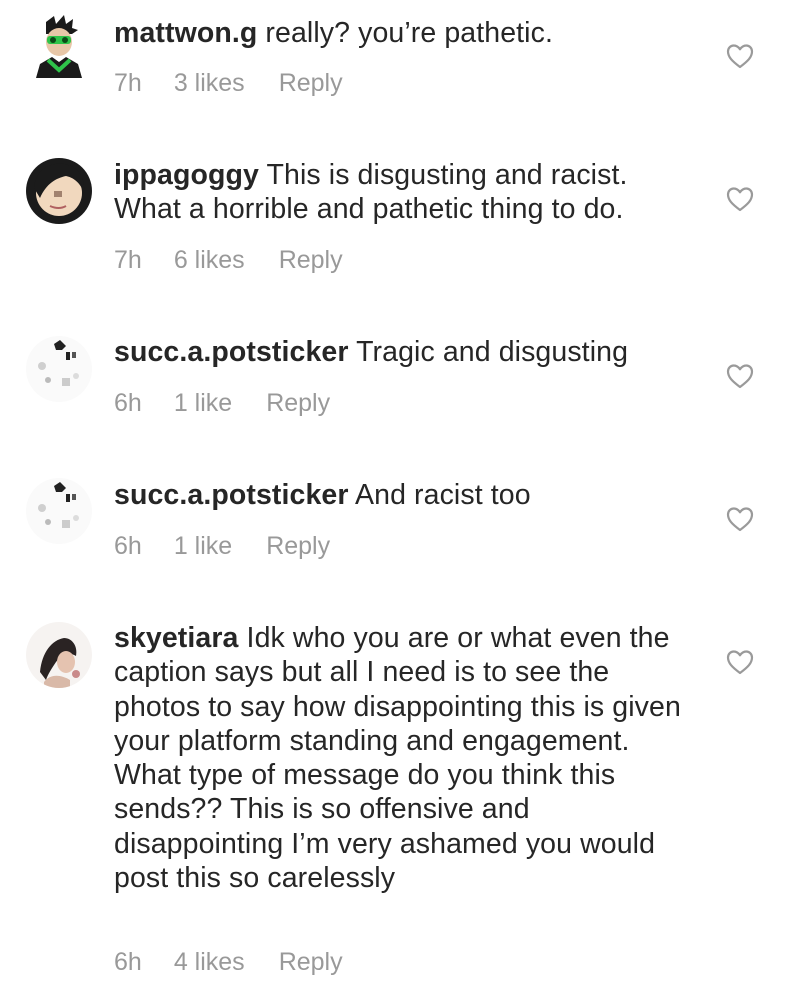  I want to click on comment-meta: 7h 3 likes Reply, so click(228, 83).